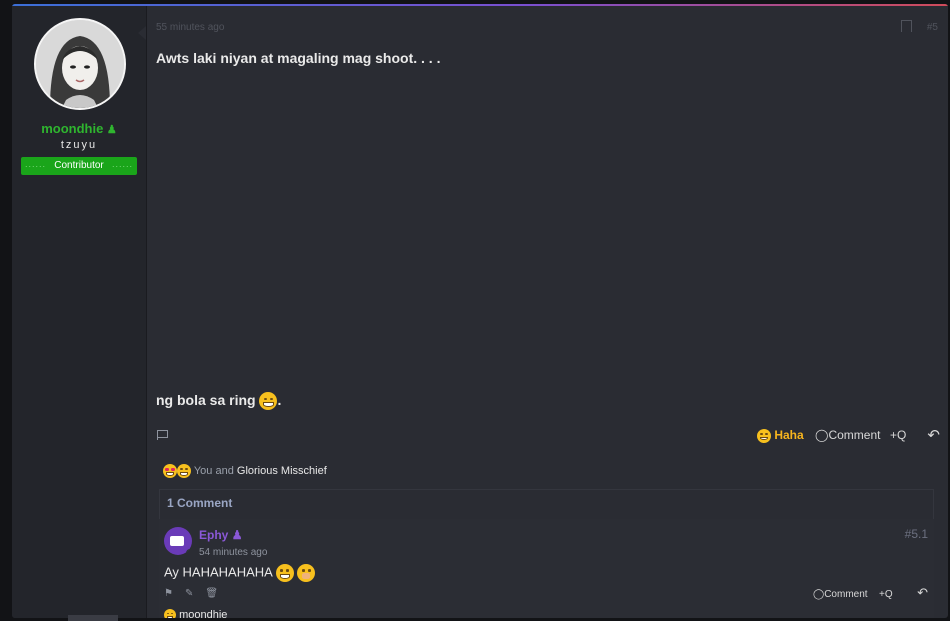 The width and height of the screenshot is (950, 621). What do you see at coordinates (79, 145) in the screenshot?
I see `author-user-title: tzuyu` at bounding box center [79, 145].